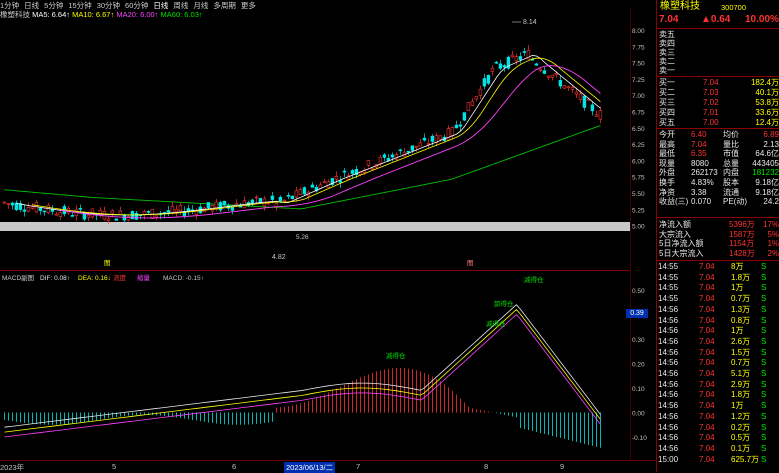 The image size is (779, 473). Describe the element at coordinates (718, 82) in the screenshot. I see `bid-level: 买一 7.04 182.4万` at that location.